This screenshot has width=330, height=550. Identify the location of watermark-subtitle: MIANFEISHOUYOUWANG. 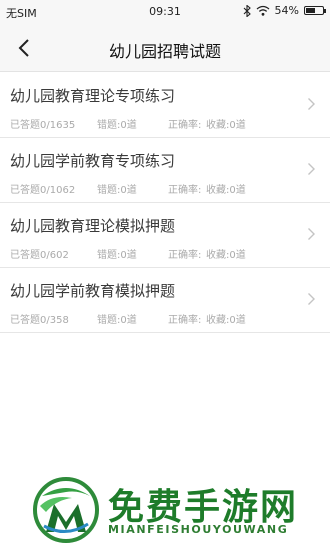
(198, 529).